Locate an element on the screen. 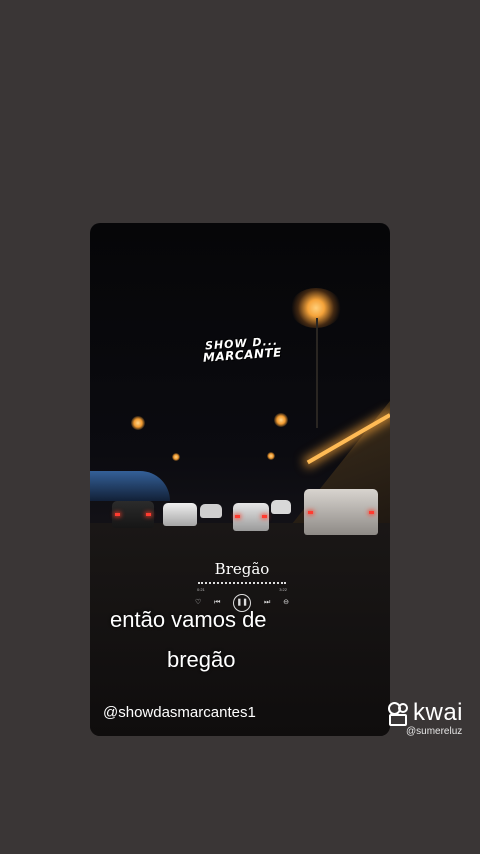 The height and width of the screenshot is (854, 480). song-title: Bregão is located at coordinates (242, 569).